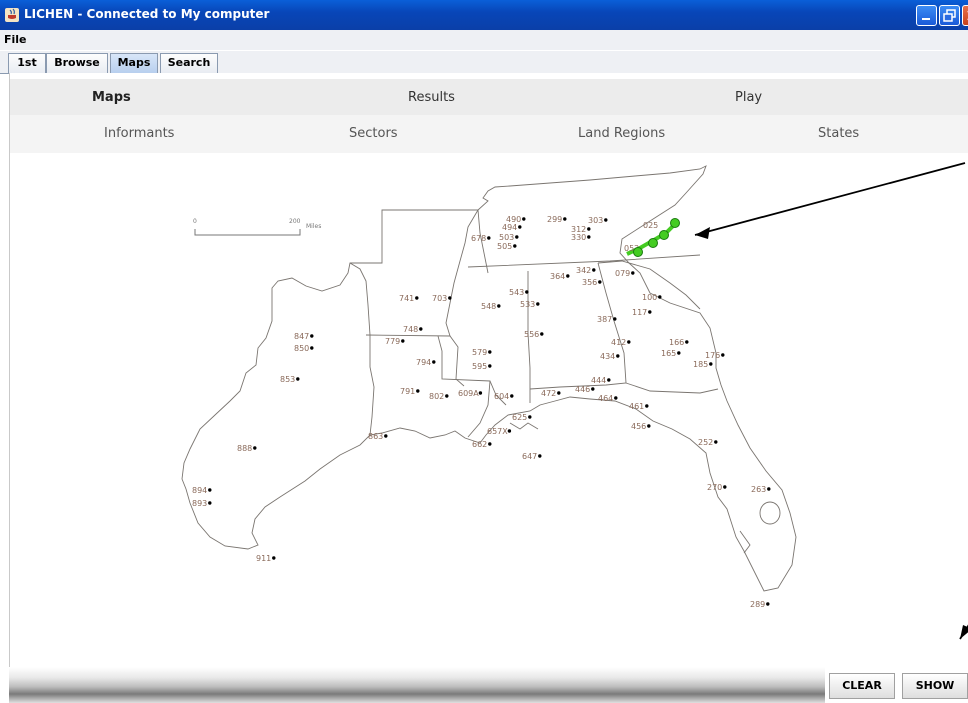  What do you see at coordinates (676, 342) in the screenshot?
I see `point-label-166: 166` at bounding box center [676, 342].